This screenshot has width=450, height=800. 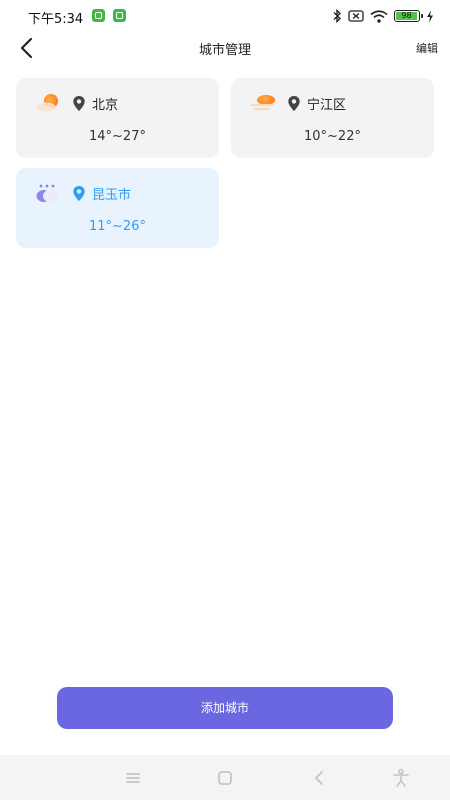 I want to click on home-icon, so click(x=225, y=778).